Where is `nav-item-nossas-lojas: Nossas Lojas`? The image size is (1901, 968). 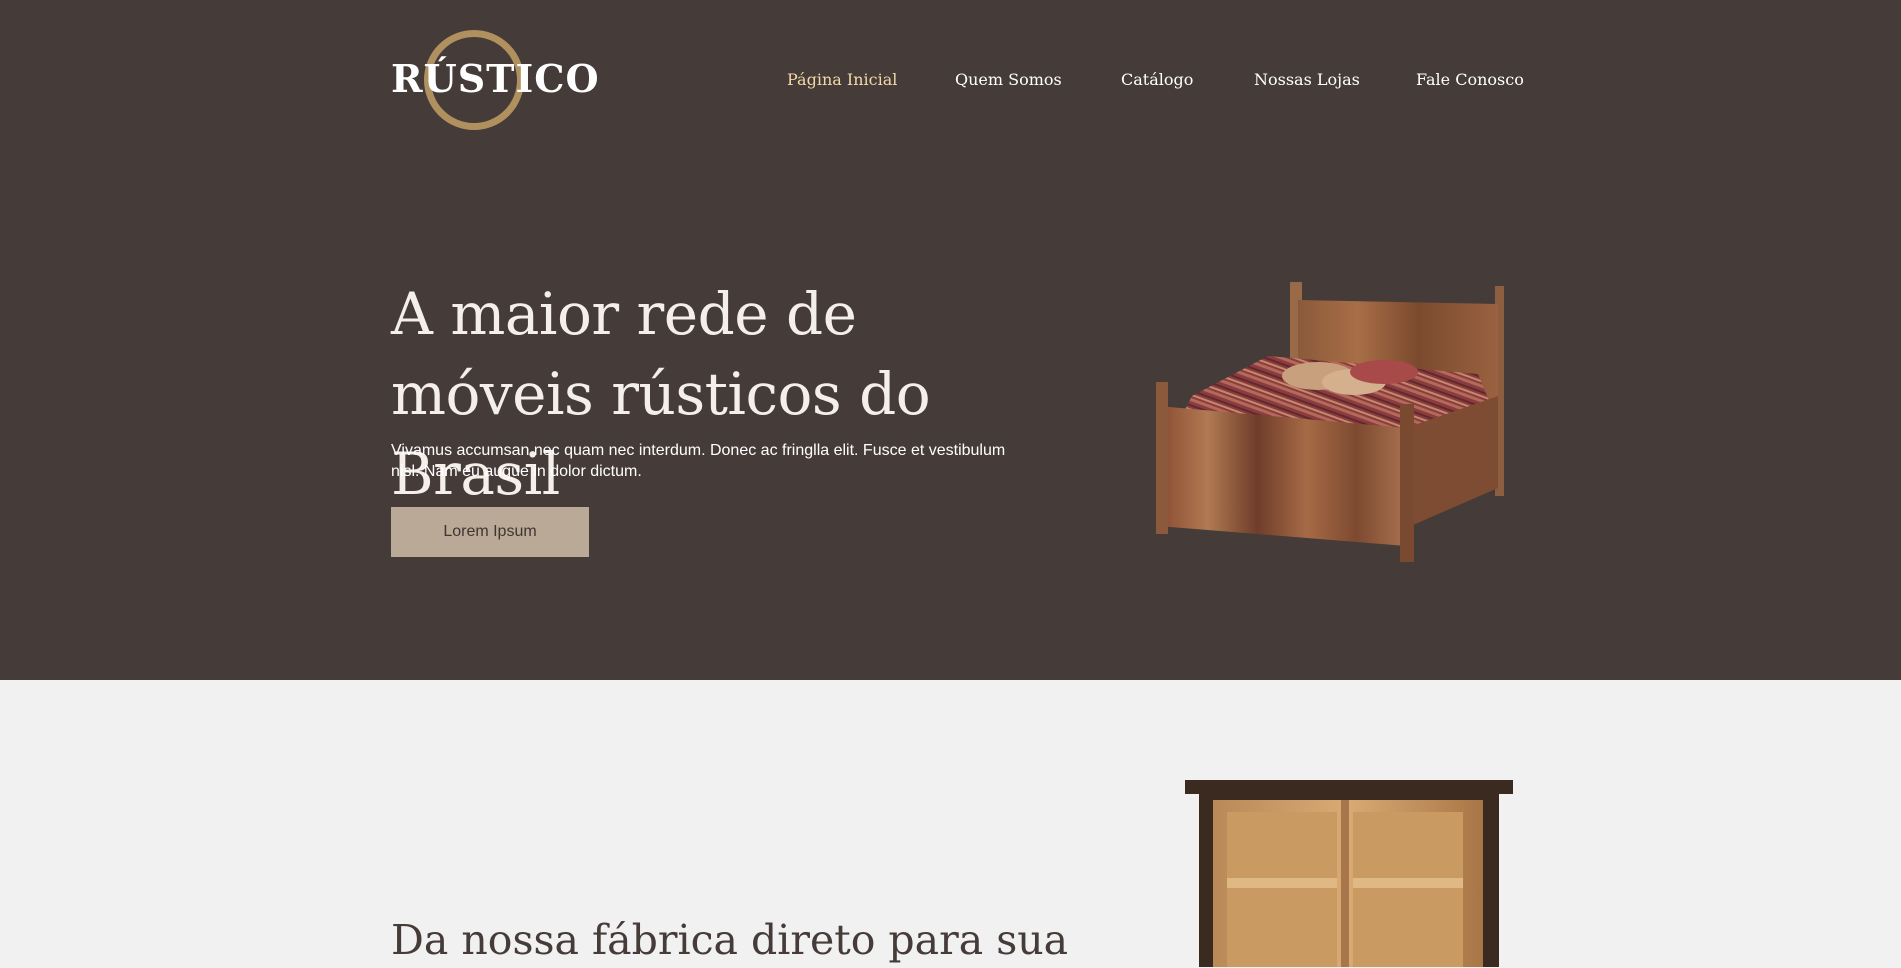
nav-item-nossas-lojas: Nossas Lojas is located at coordinates (1307, 79).